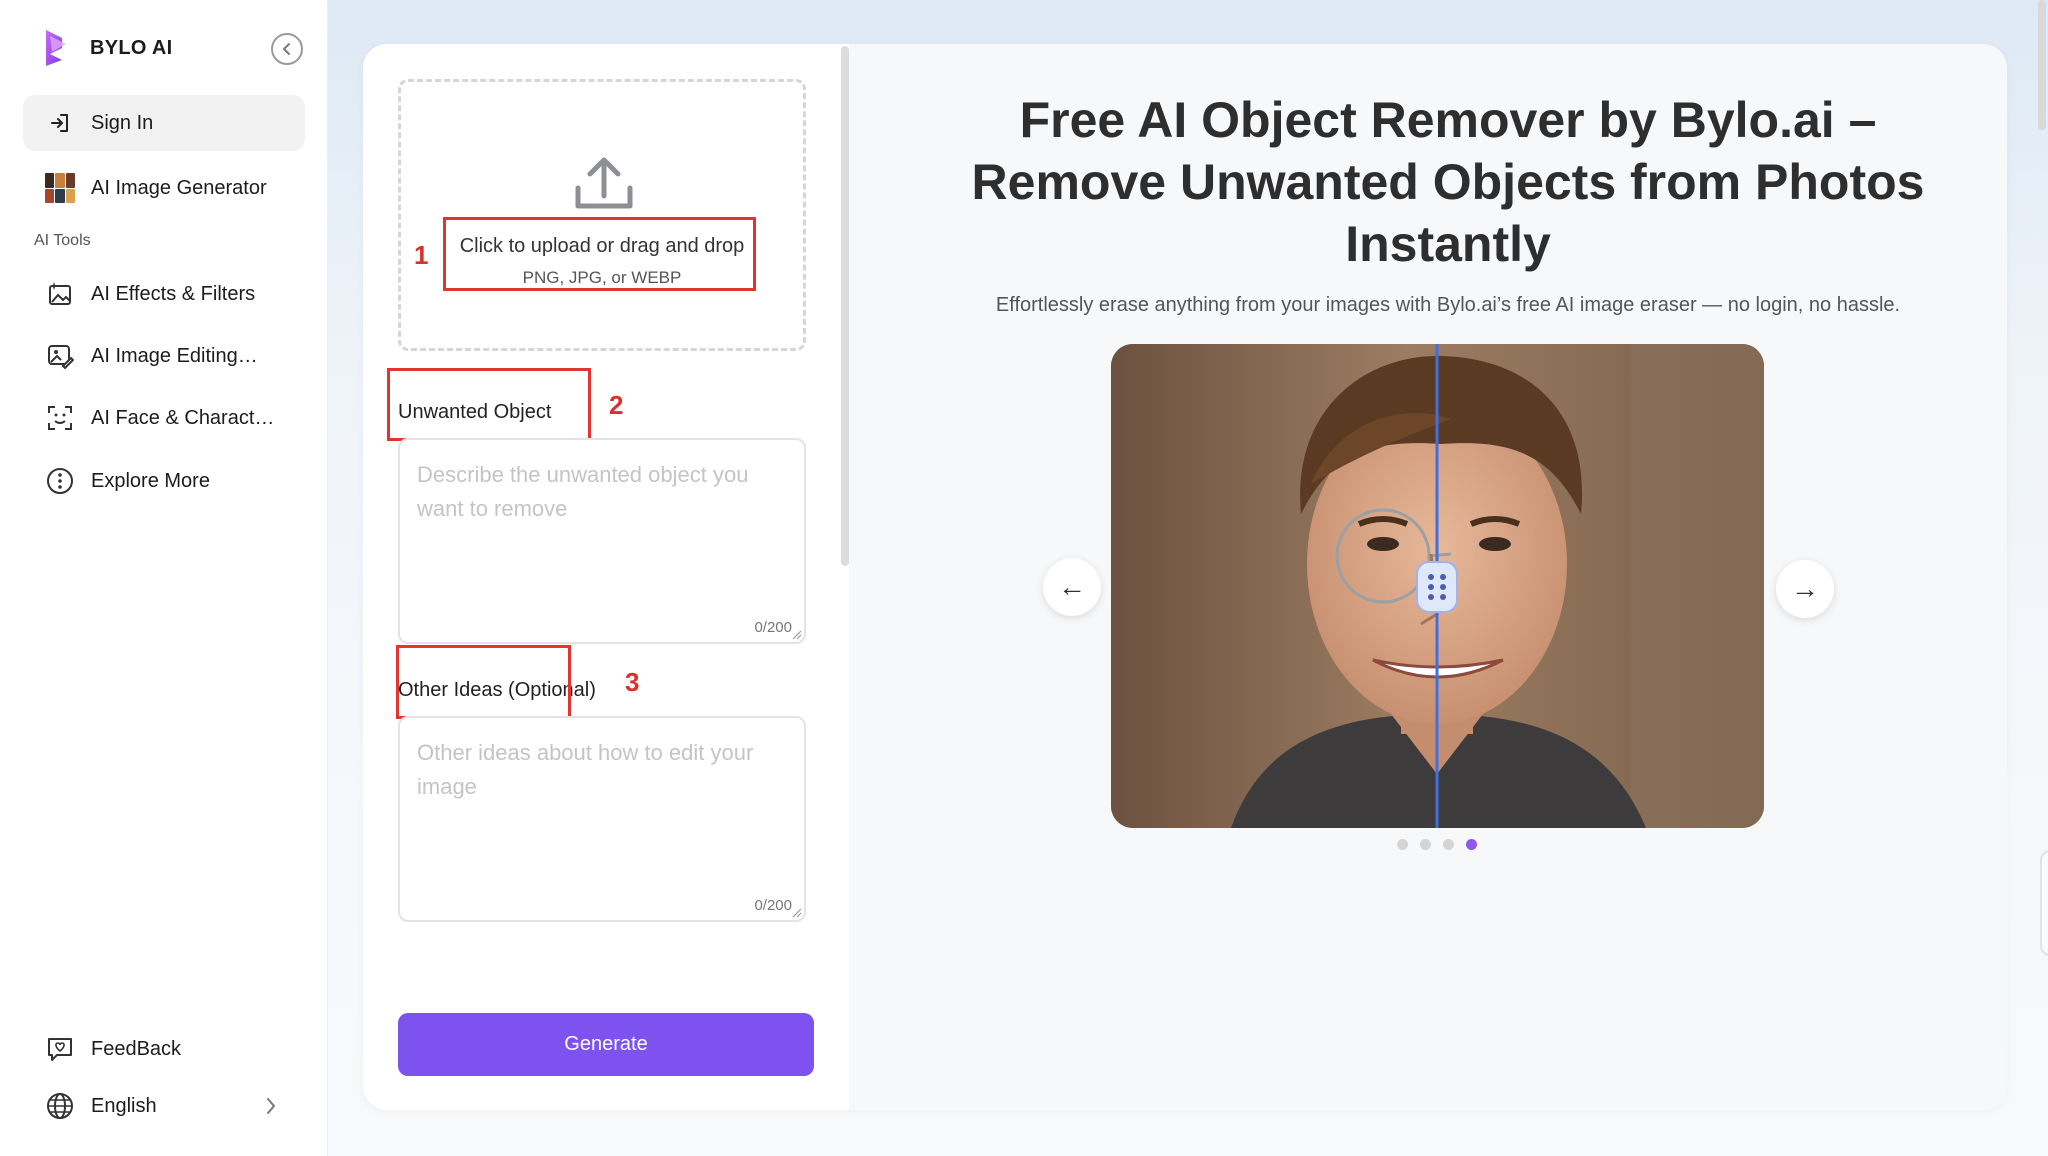 The image size is (2048, 1156). Describe the element at coordinates (616, 405) in the screenshot. I see `annotation-number-2: 2` at that location.